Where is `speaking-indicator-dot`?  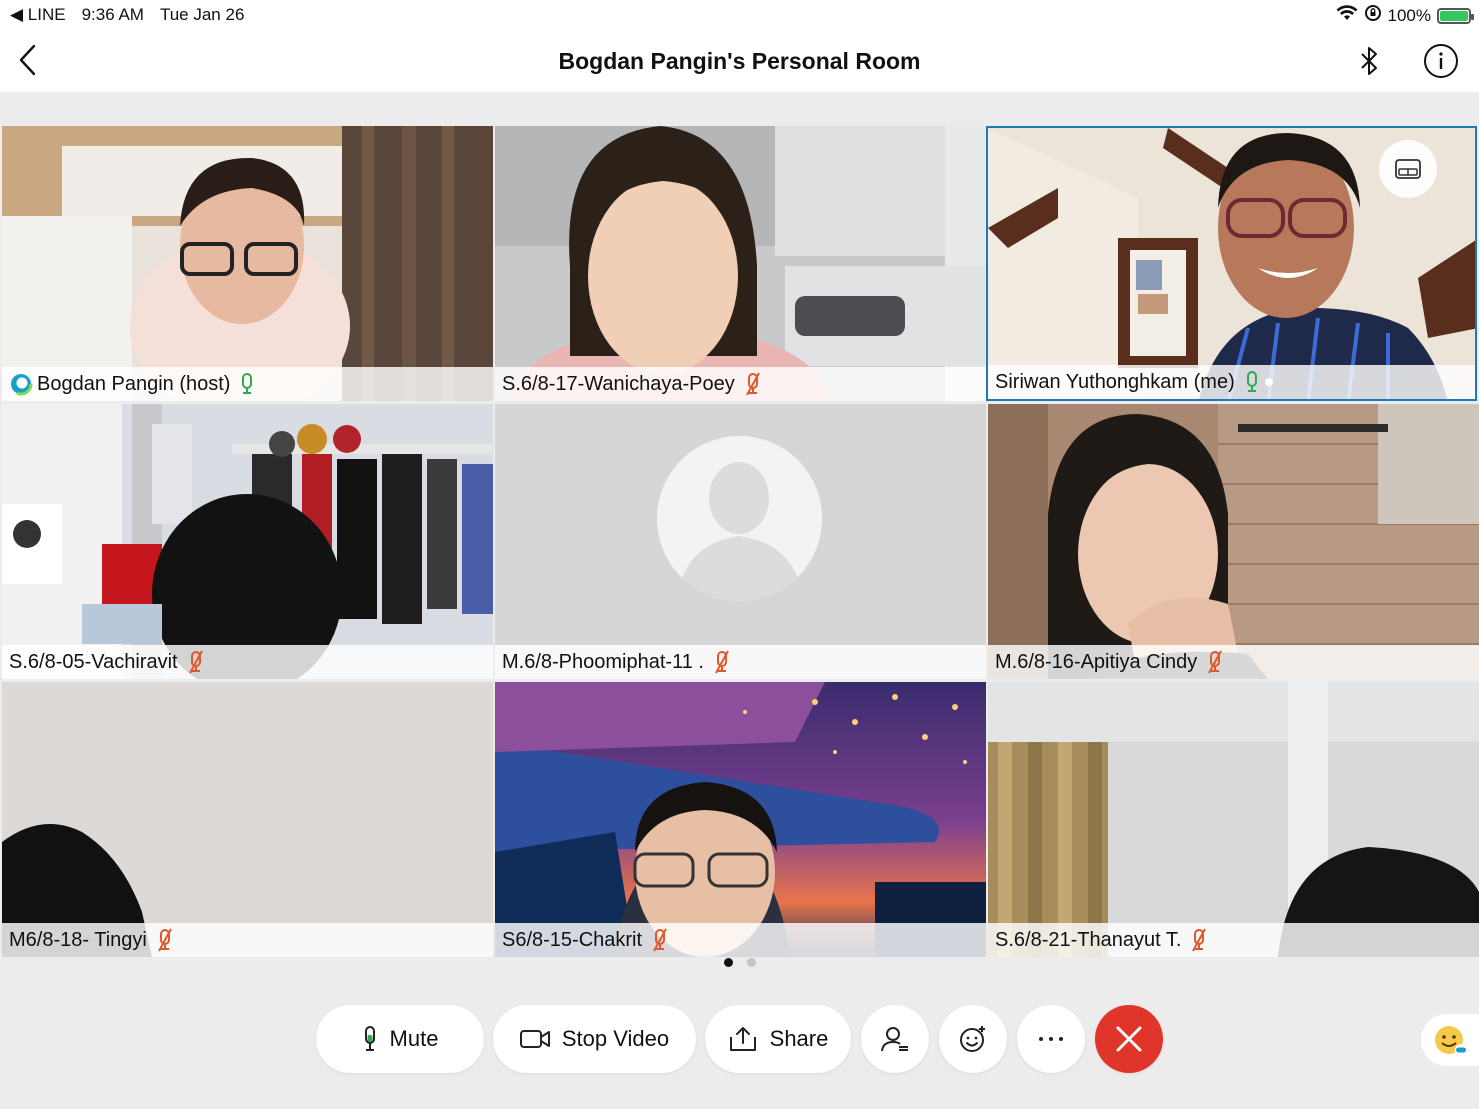
speaking-indicator-dot is located at coordinates (1268, 382).